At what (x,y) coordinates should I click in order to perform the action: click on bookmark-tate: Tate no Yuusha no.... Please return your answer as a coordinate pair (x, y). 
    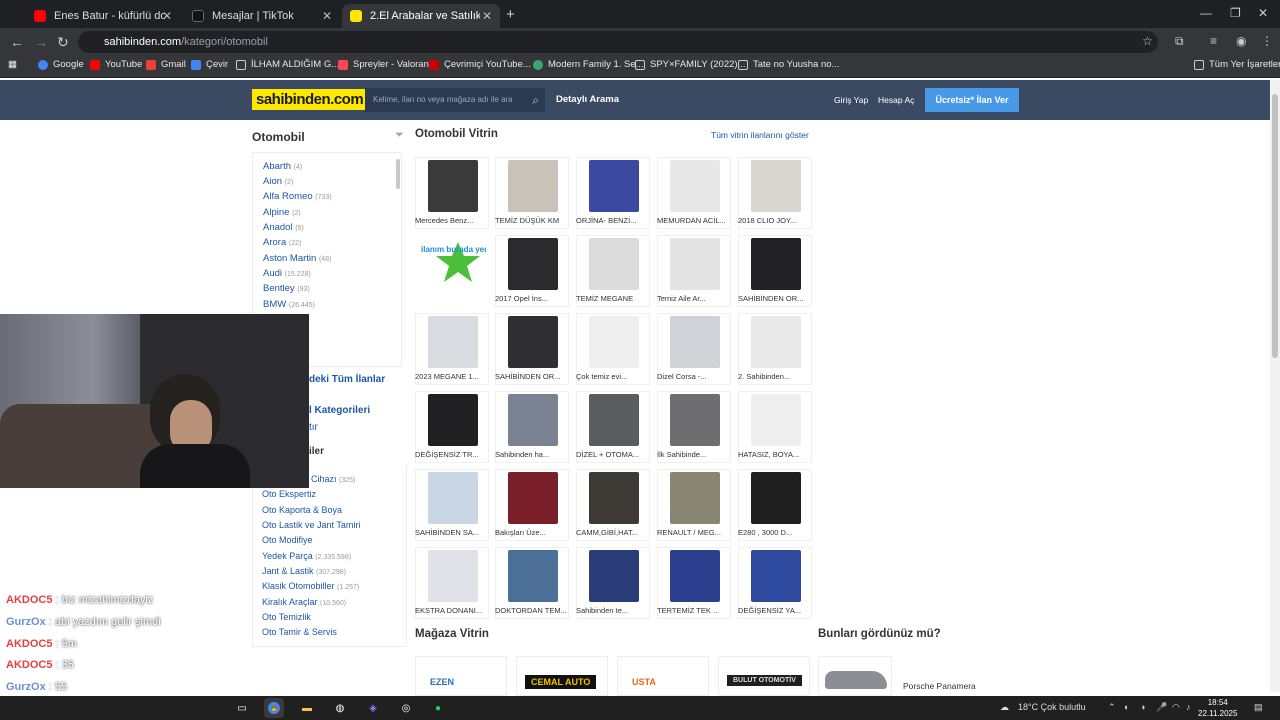
    Looking at the image, I should click on (788, 64).